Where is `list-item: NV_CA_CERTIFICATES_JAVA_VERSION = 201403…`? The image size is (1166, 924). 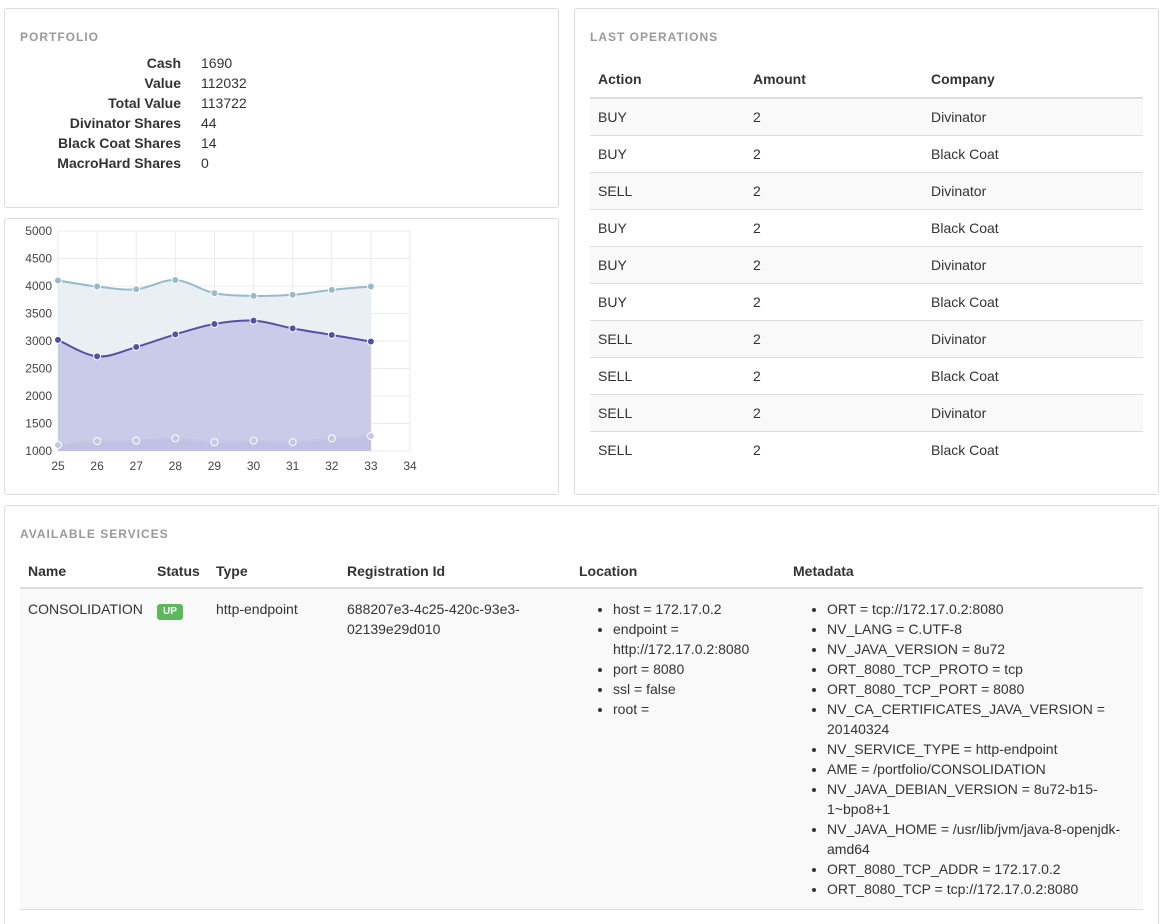 list-item: NV_CA_CERTIFICATES_JAVA_VERSION = 201403… is located at coordinates (979, 719).